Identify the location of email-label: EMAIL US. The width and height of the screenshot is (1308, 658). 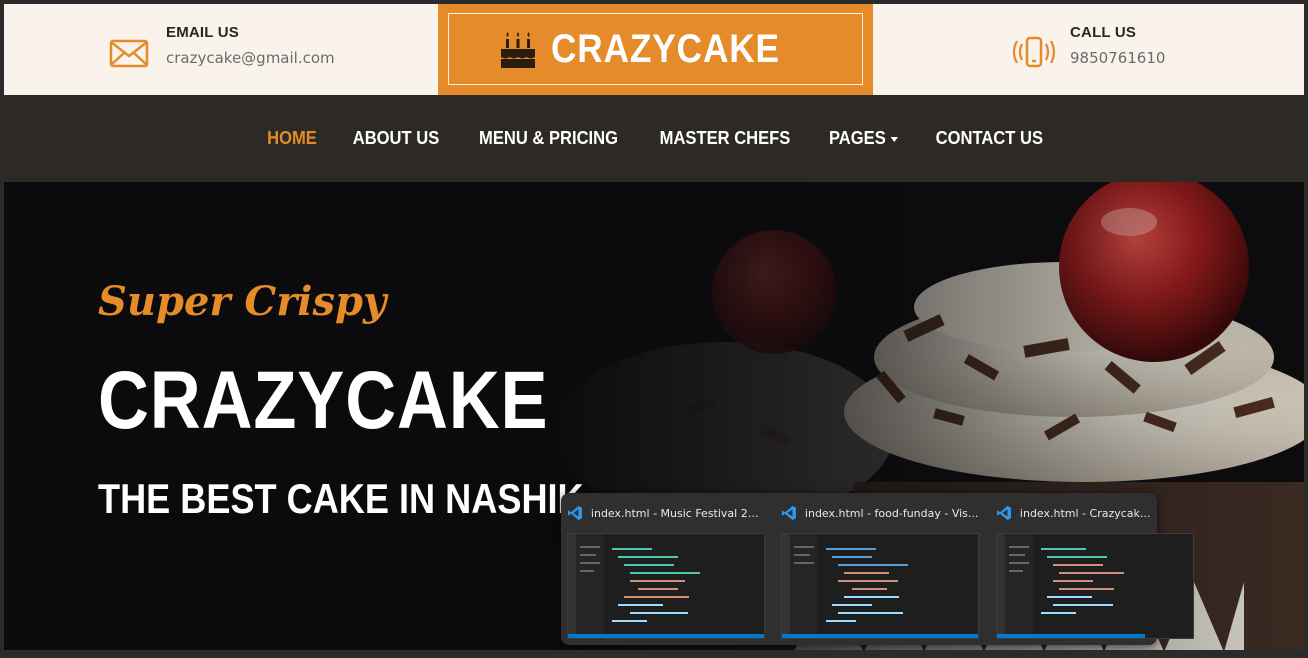
(202, 32).